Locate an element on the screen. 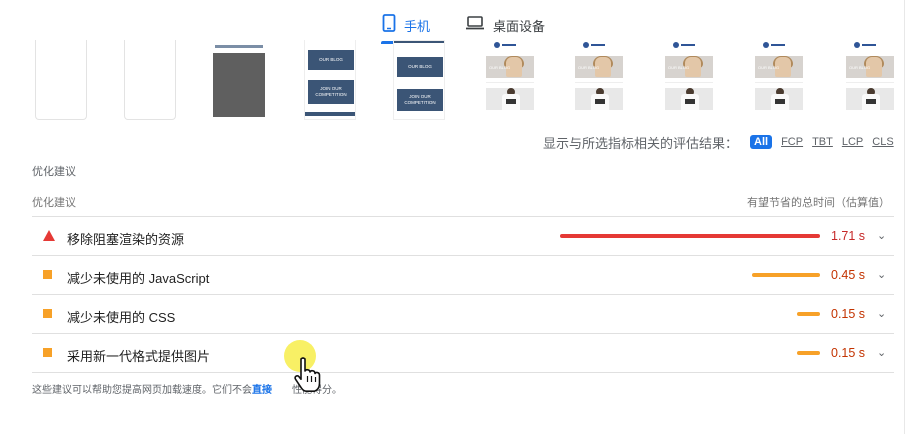 This screenshot has width=922, height=434. metric-filter: 显示与所选指标相关的评估结果： All FCP TBT LCP CLS is located at coordinates (718, 142).